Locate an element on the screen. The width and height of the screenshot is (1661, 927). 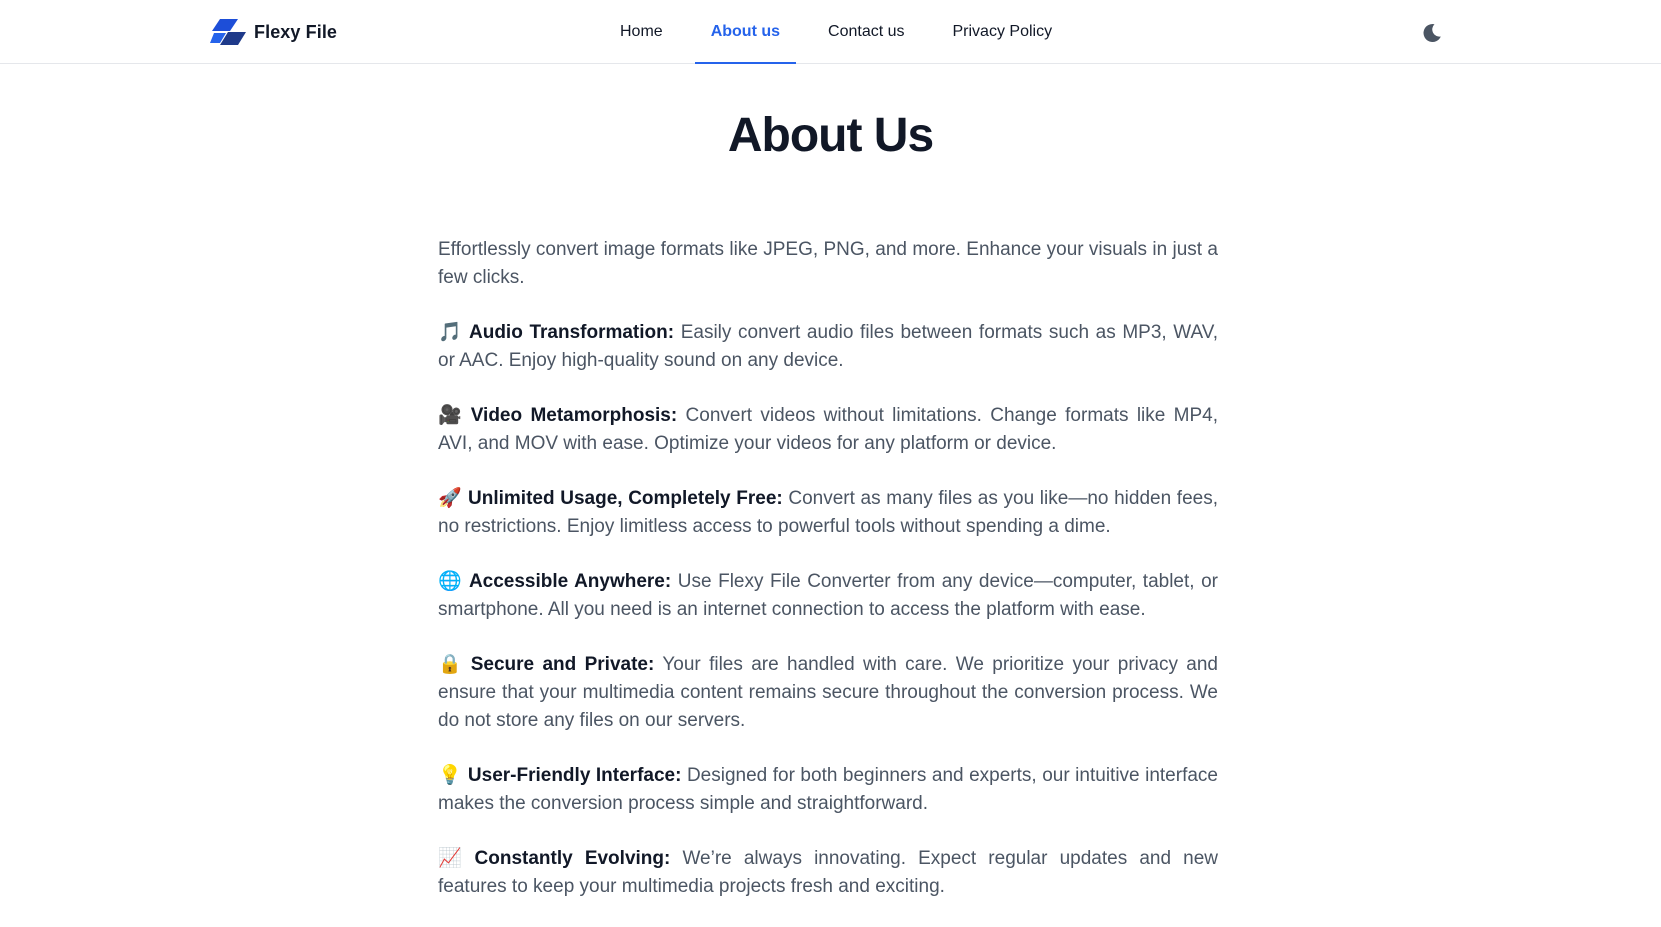
main-nav: Home About us Contact us Privacy Policy is located at coordinates (836, 32).